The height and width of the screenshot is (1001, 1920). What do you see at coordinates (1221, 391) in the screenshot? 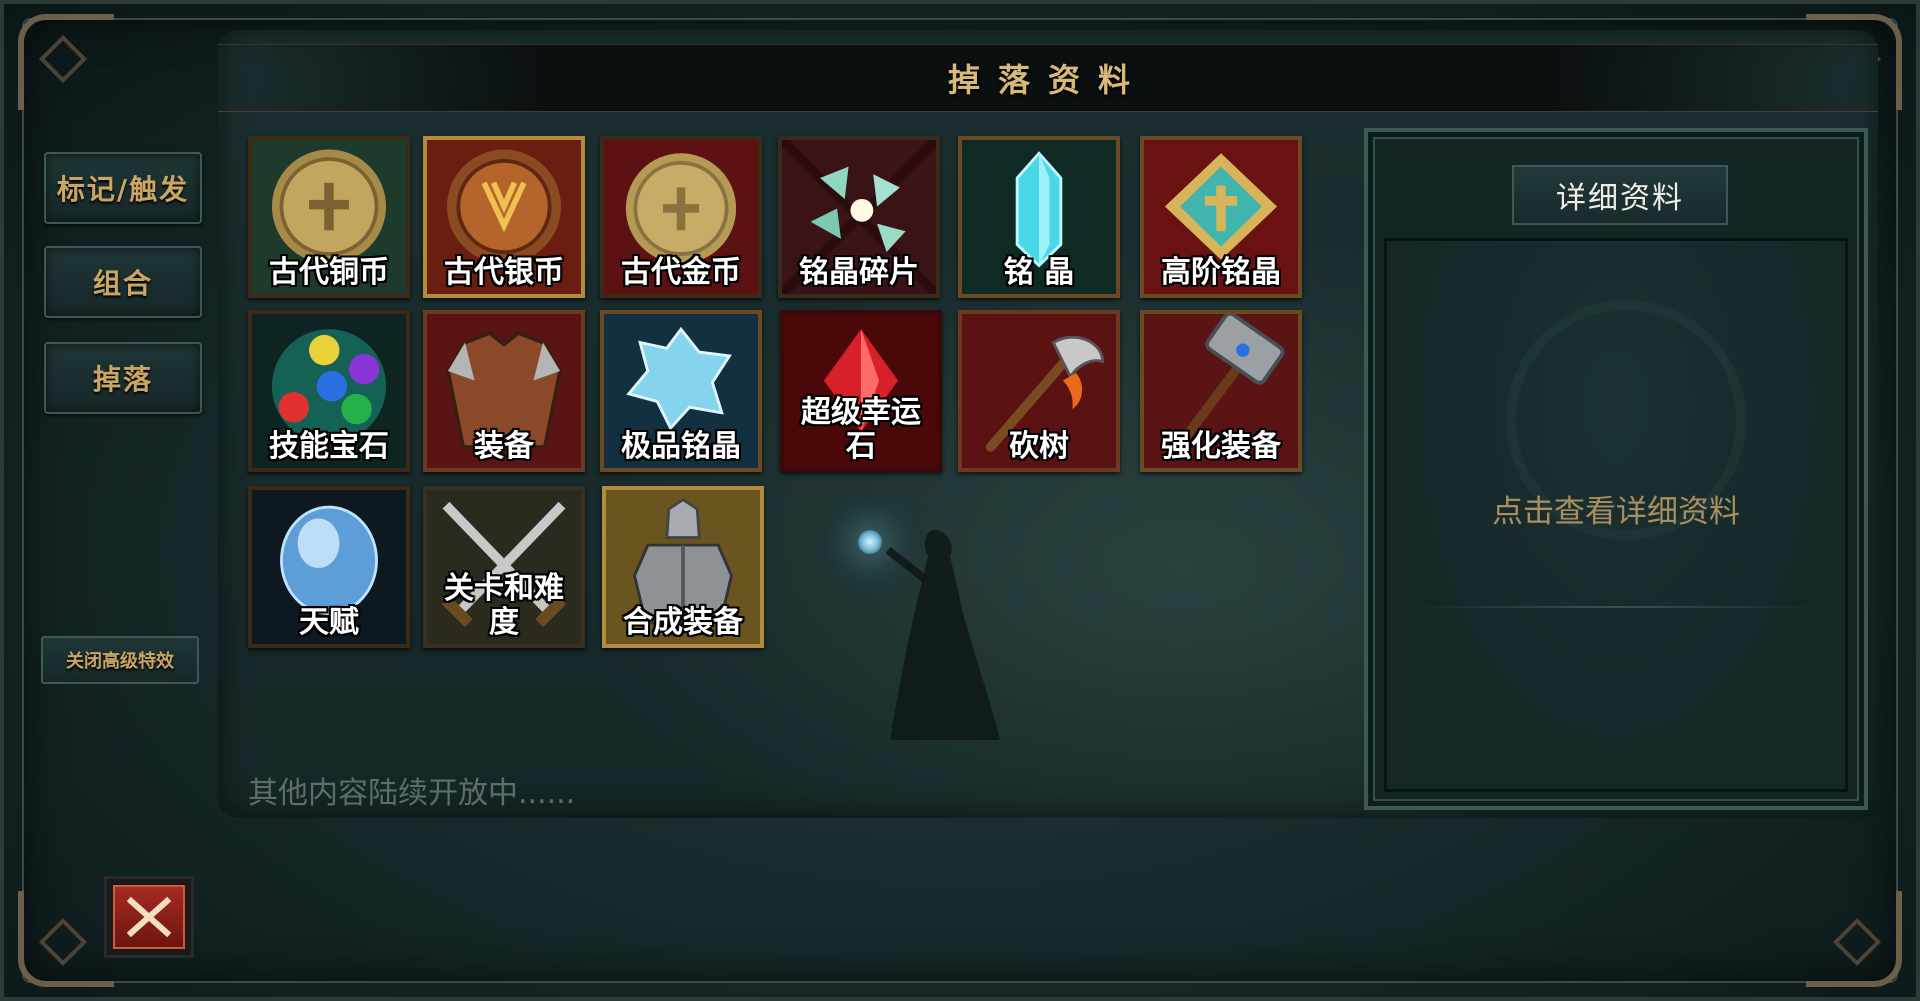
I see `item-tile: 强化装备` at bounding box center [1221, 391].